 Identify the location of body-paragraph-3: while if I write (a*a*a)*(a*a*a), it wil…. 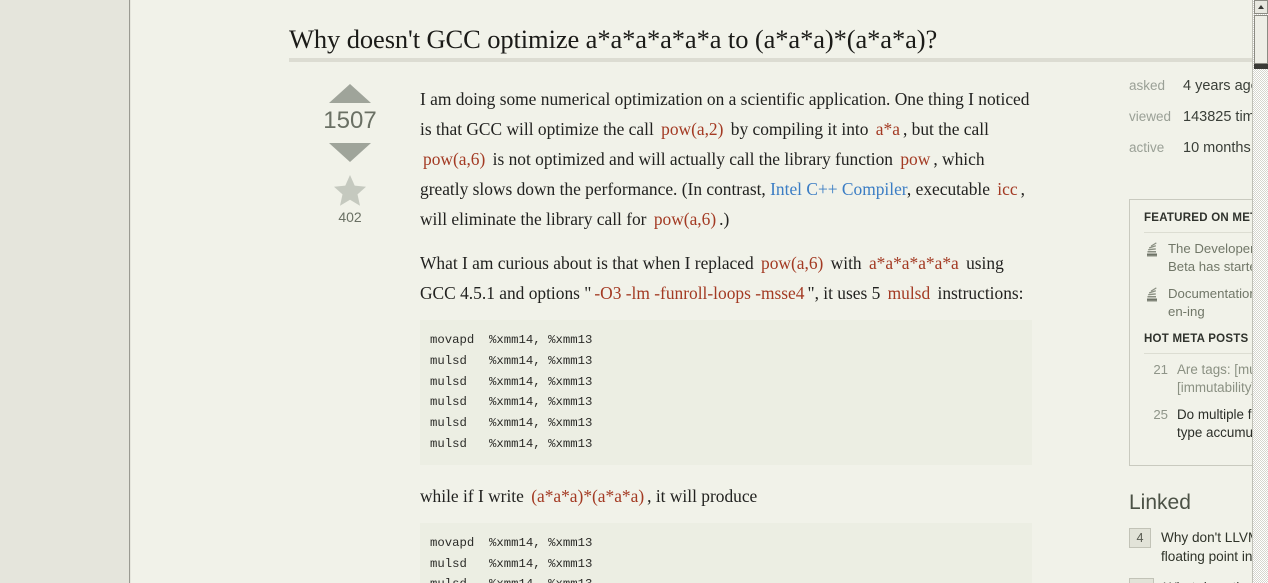
(726, 496).